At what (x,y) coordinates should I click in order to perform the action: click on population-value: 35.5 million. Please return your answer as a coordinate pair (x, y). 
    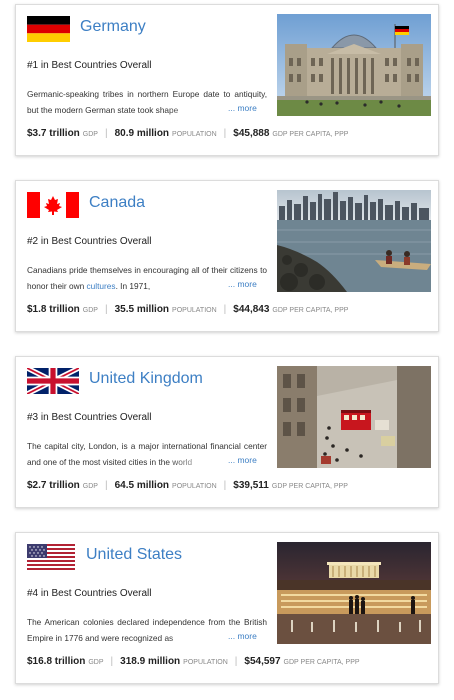
    Looking at the image, I should click on (142, 309).